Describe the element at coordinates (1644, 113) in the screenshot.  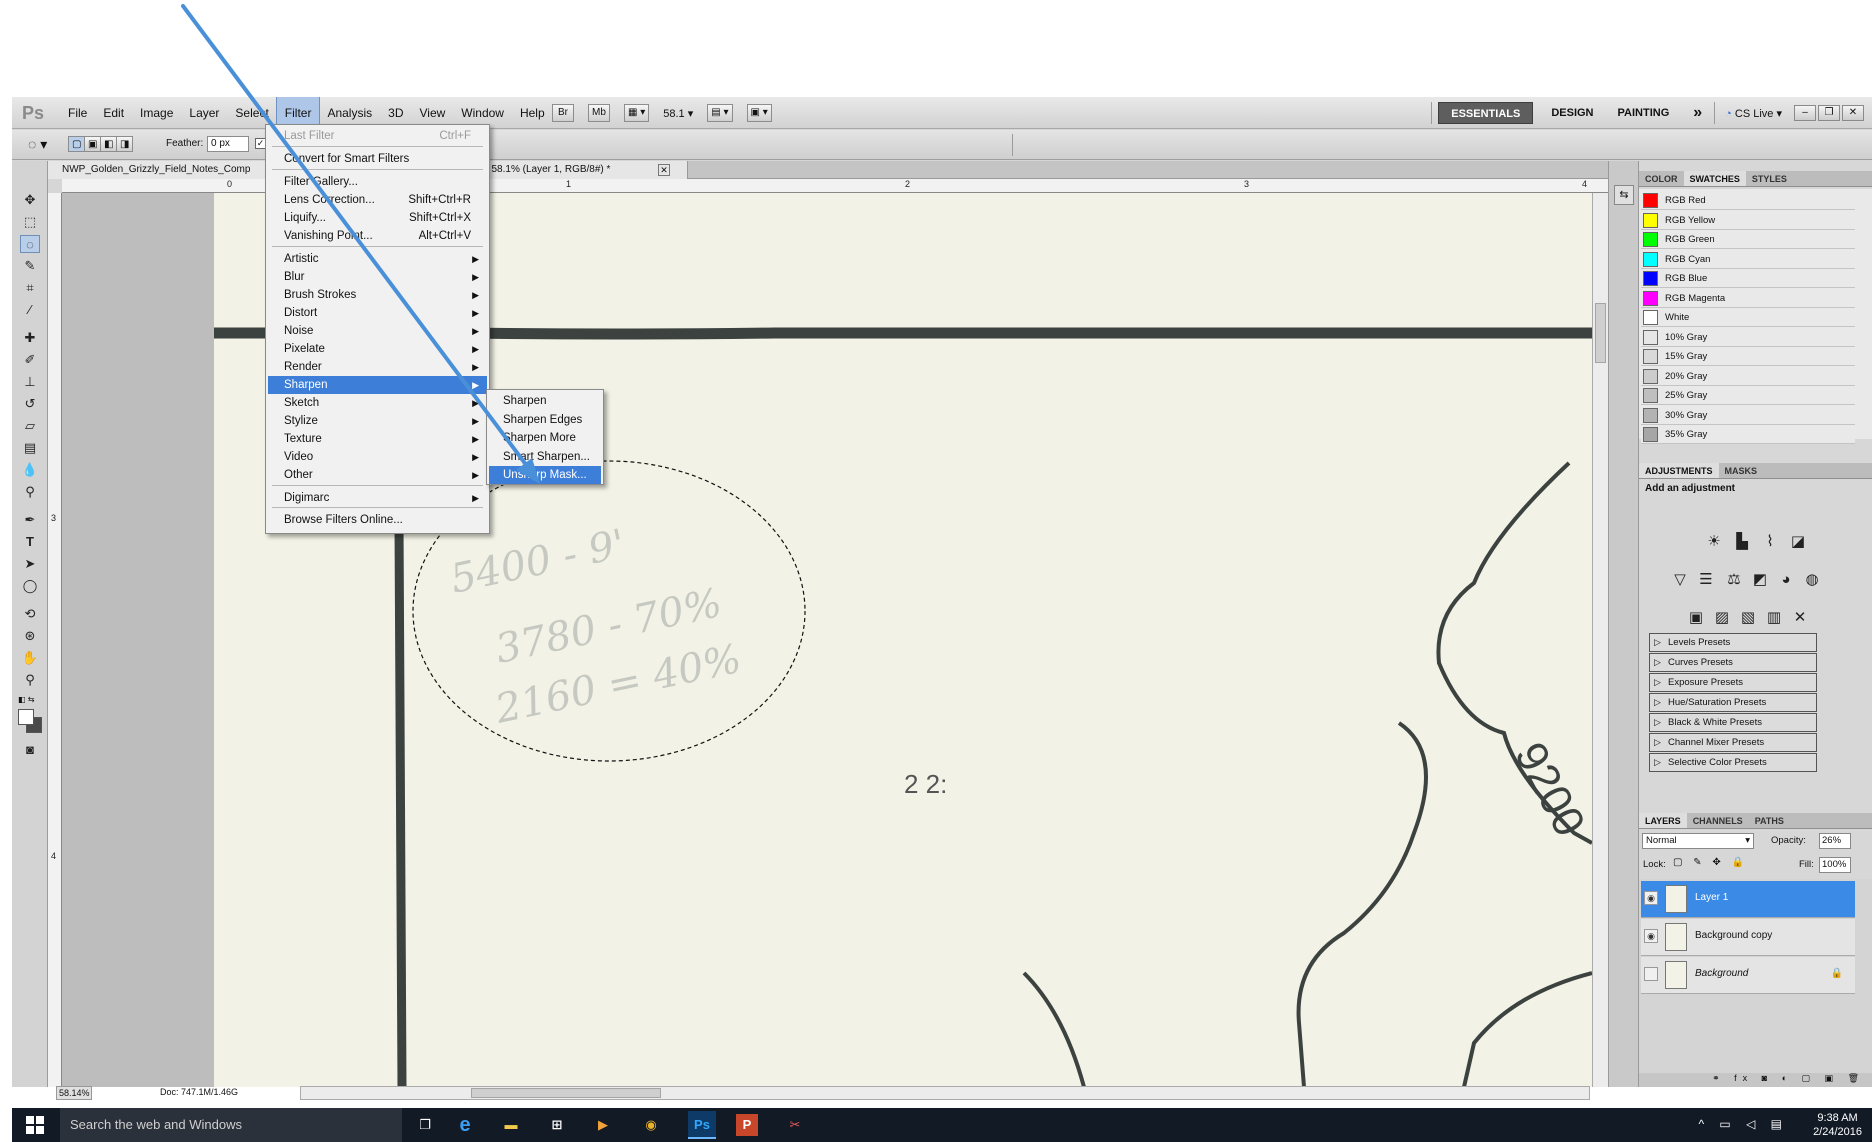
I see `workspace-painting: PAINTING` at that location.